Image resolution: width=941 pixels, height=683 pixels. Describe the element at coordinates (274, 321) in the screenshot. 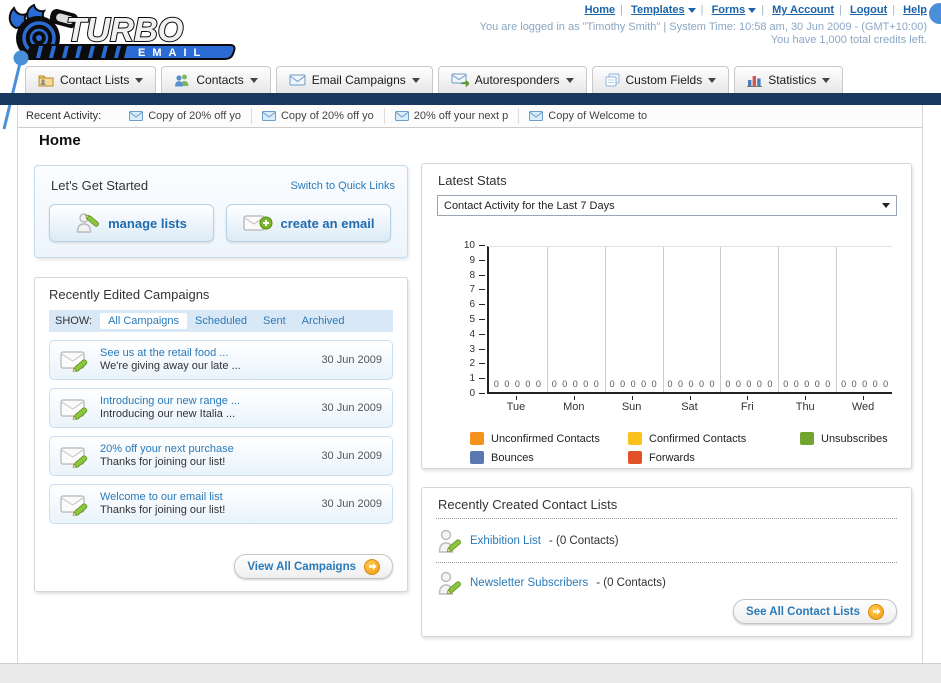

I see `filter-sent: Sent` at that location.